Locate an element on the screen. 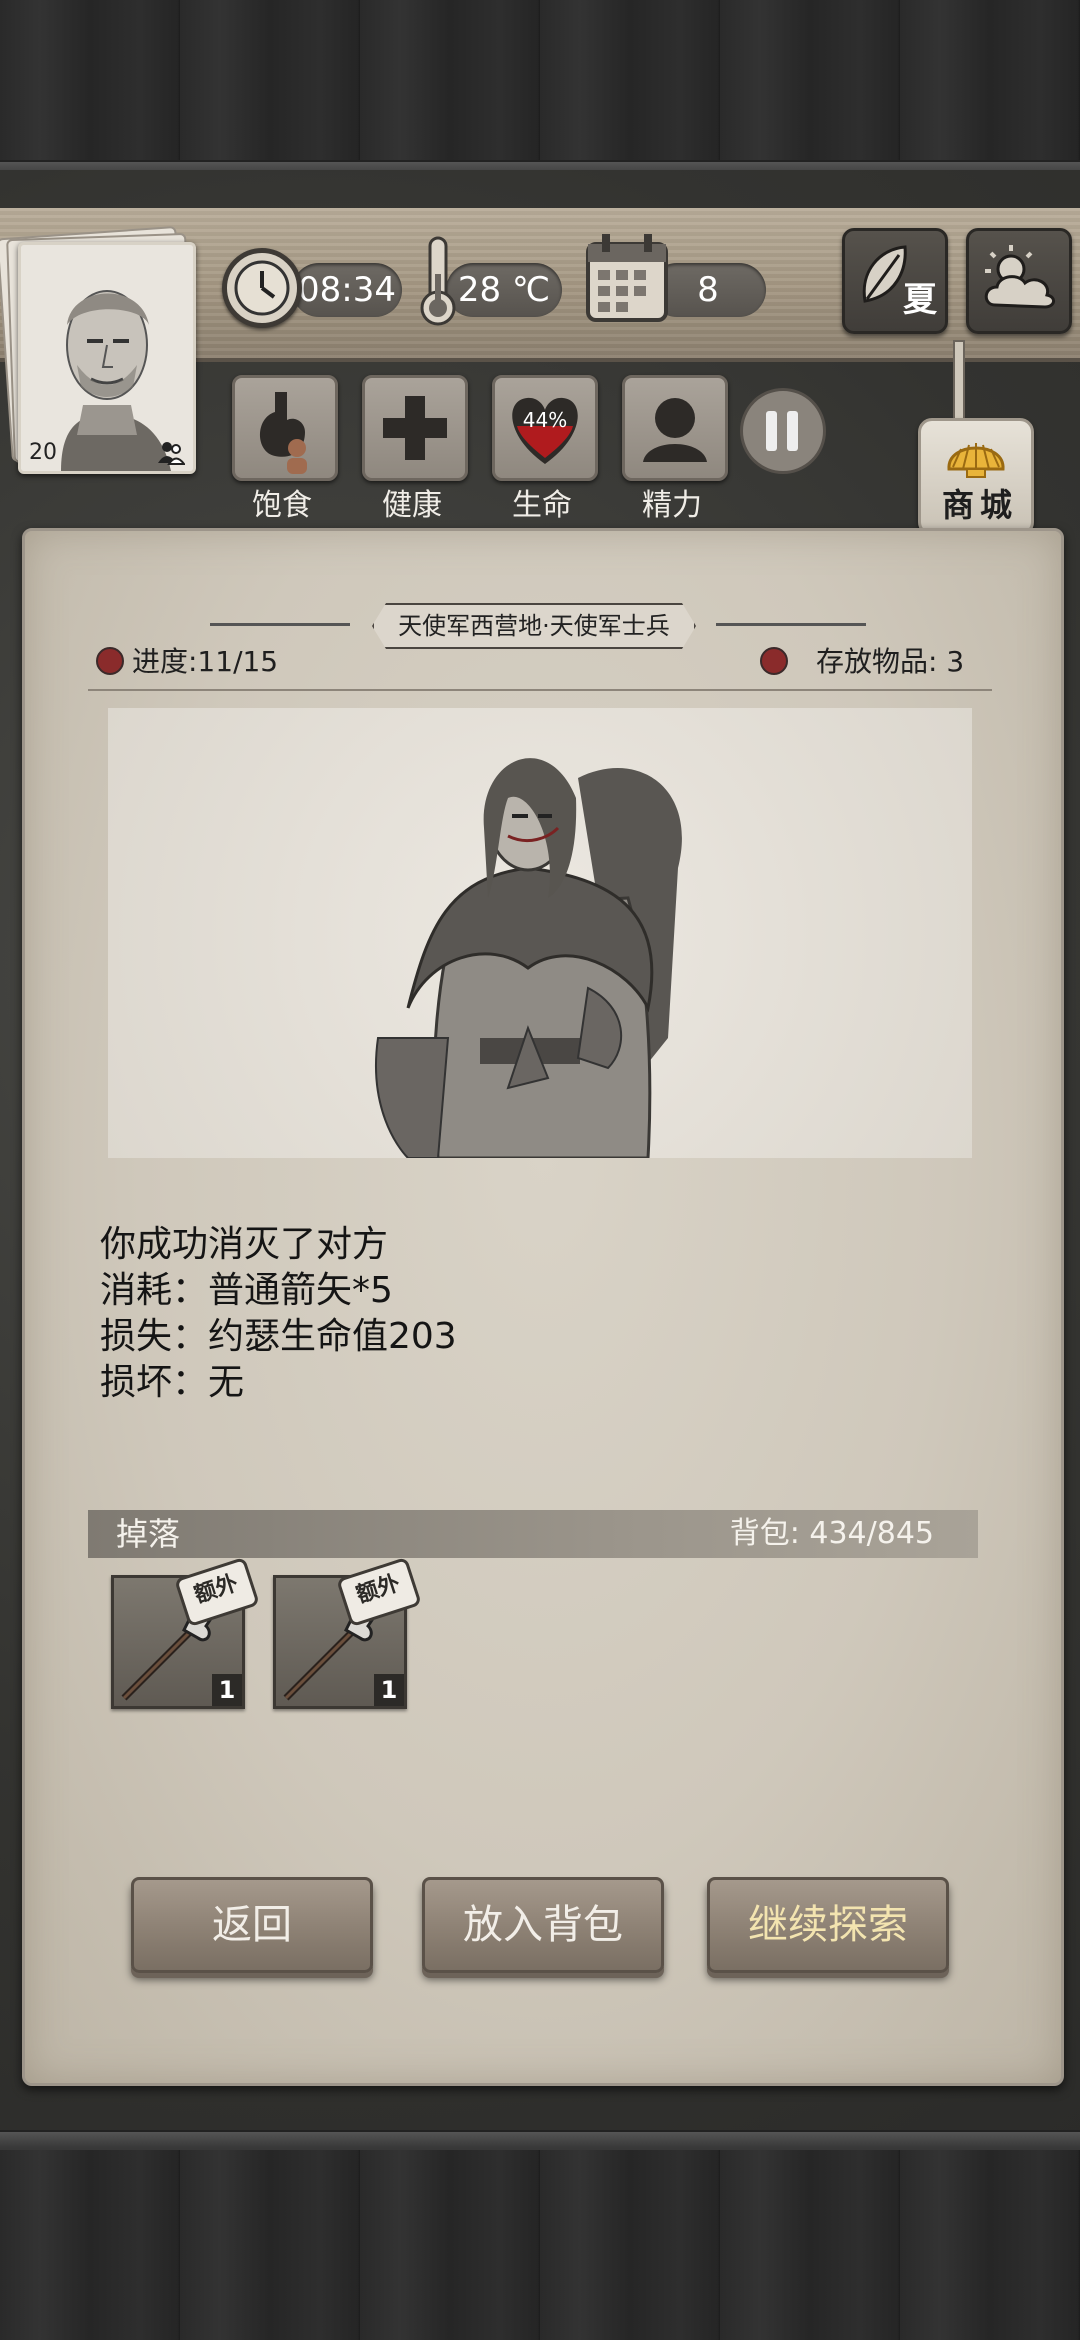 The width and height of the screenshot is (1080, 2340). season-button: 夏 is located at coordinates (895, 281).